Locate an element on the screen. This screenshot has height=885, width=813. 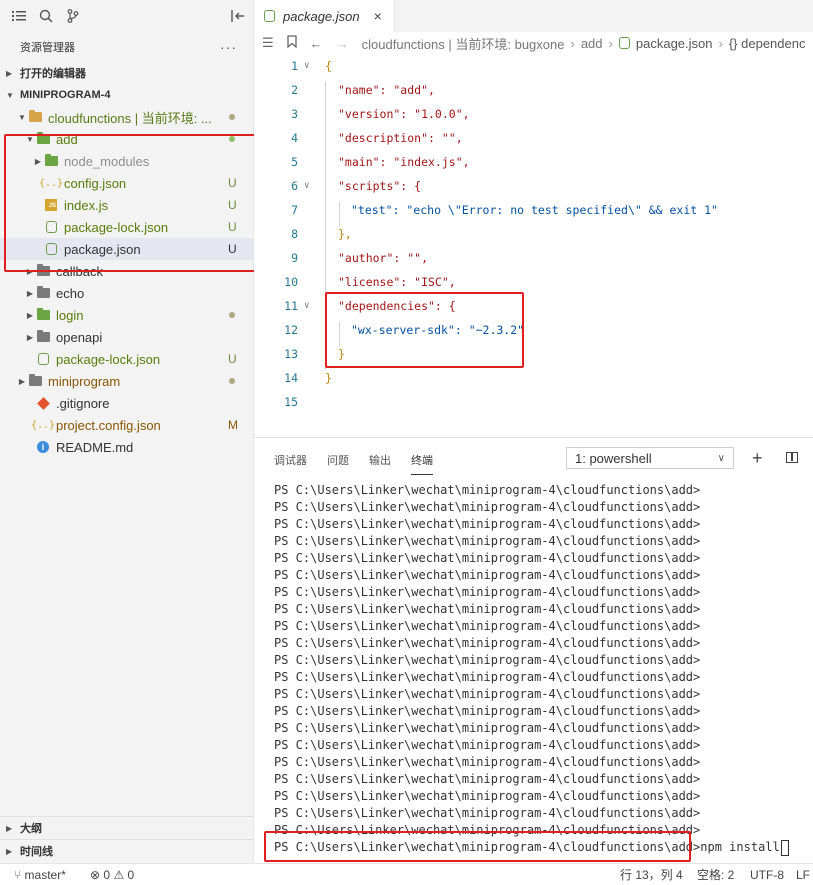
branch-label: master* is located at coordinates (45, 874).